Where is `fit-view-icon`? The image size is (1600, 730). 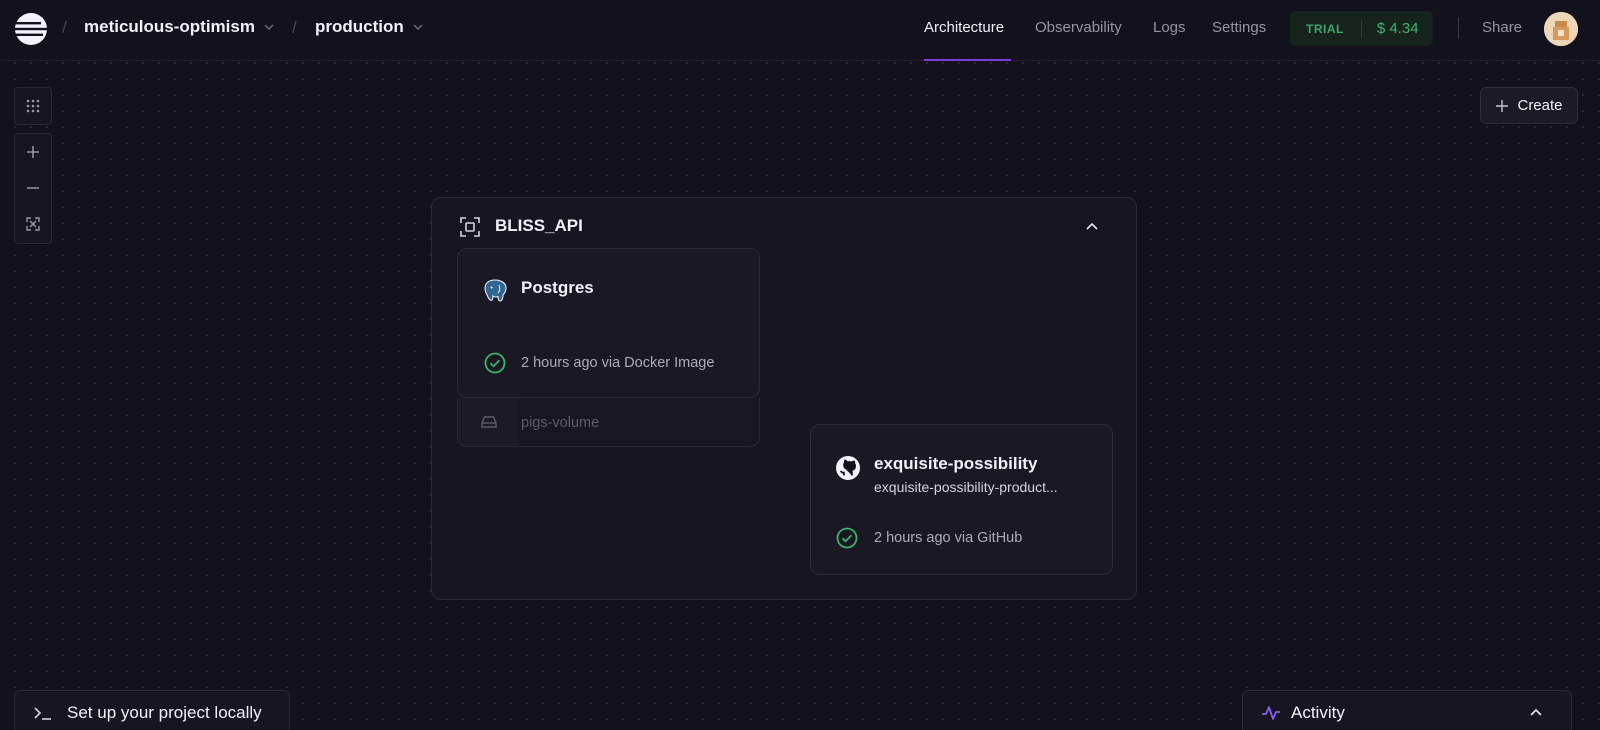 fit-view-icon is located at coordinates (33, 224).